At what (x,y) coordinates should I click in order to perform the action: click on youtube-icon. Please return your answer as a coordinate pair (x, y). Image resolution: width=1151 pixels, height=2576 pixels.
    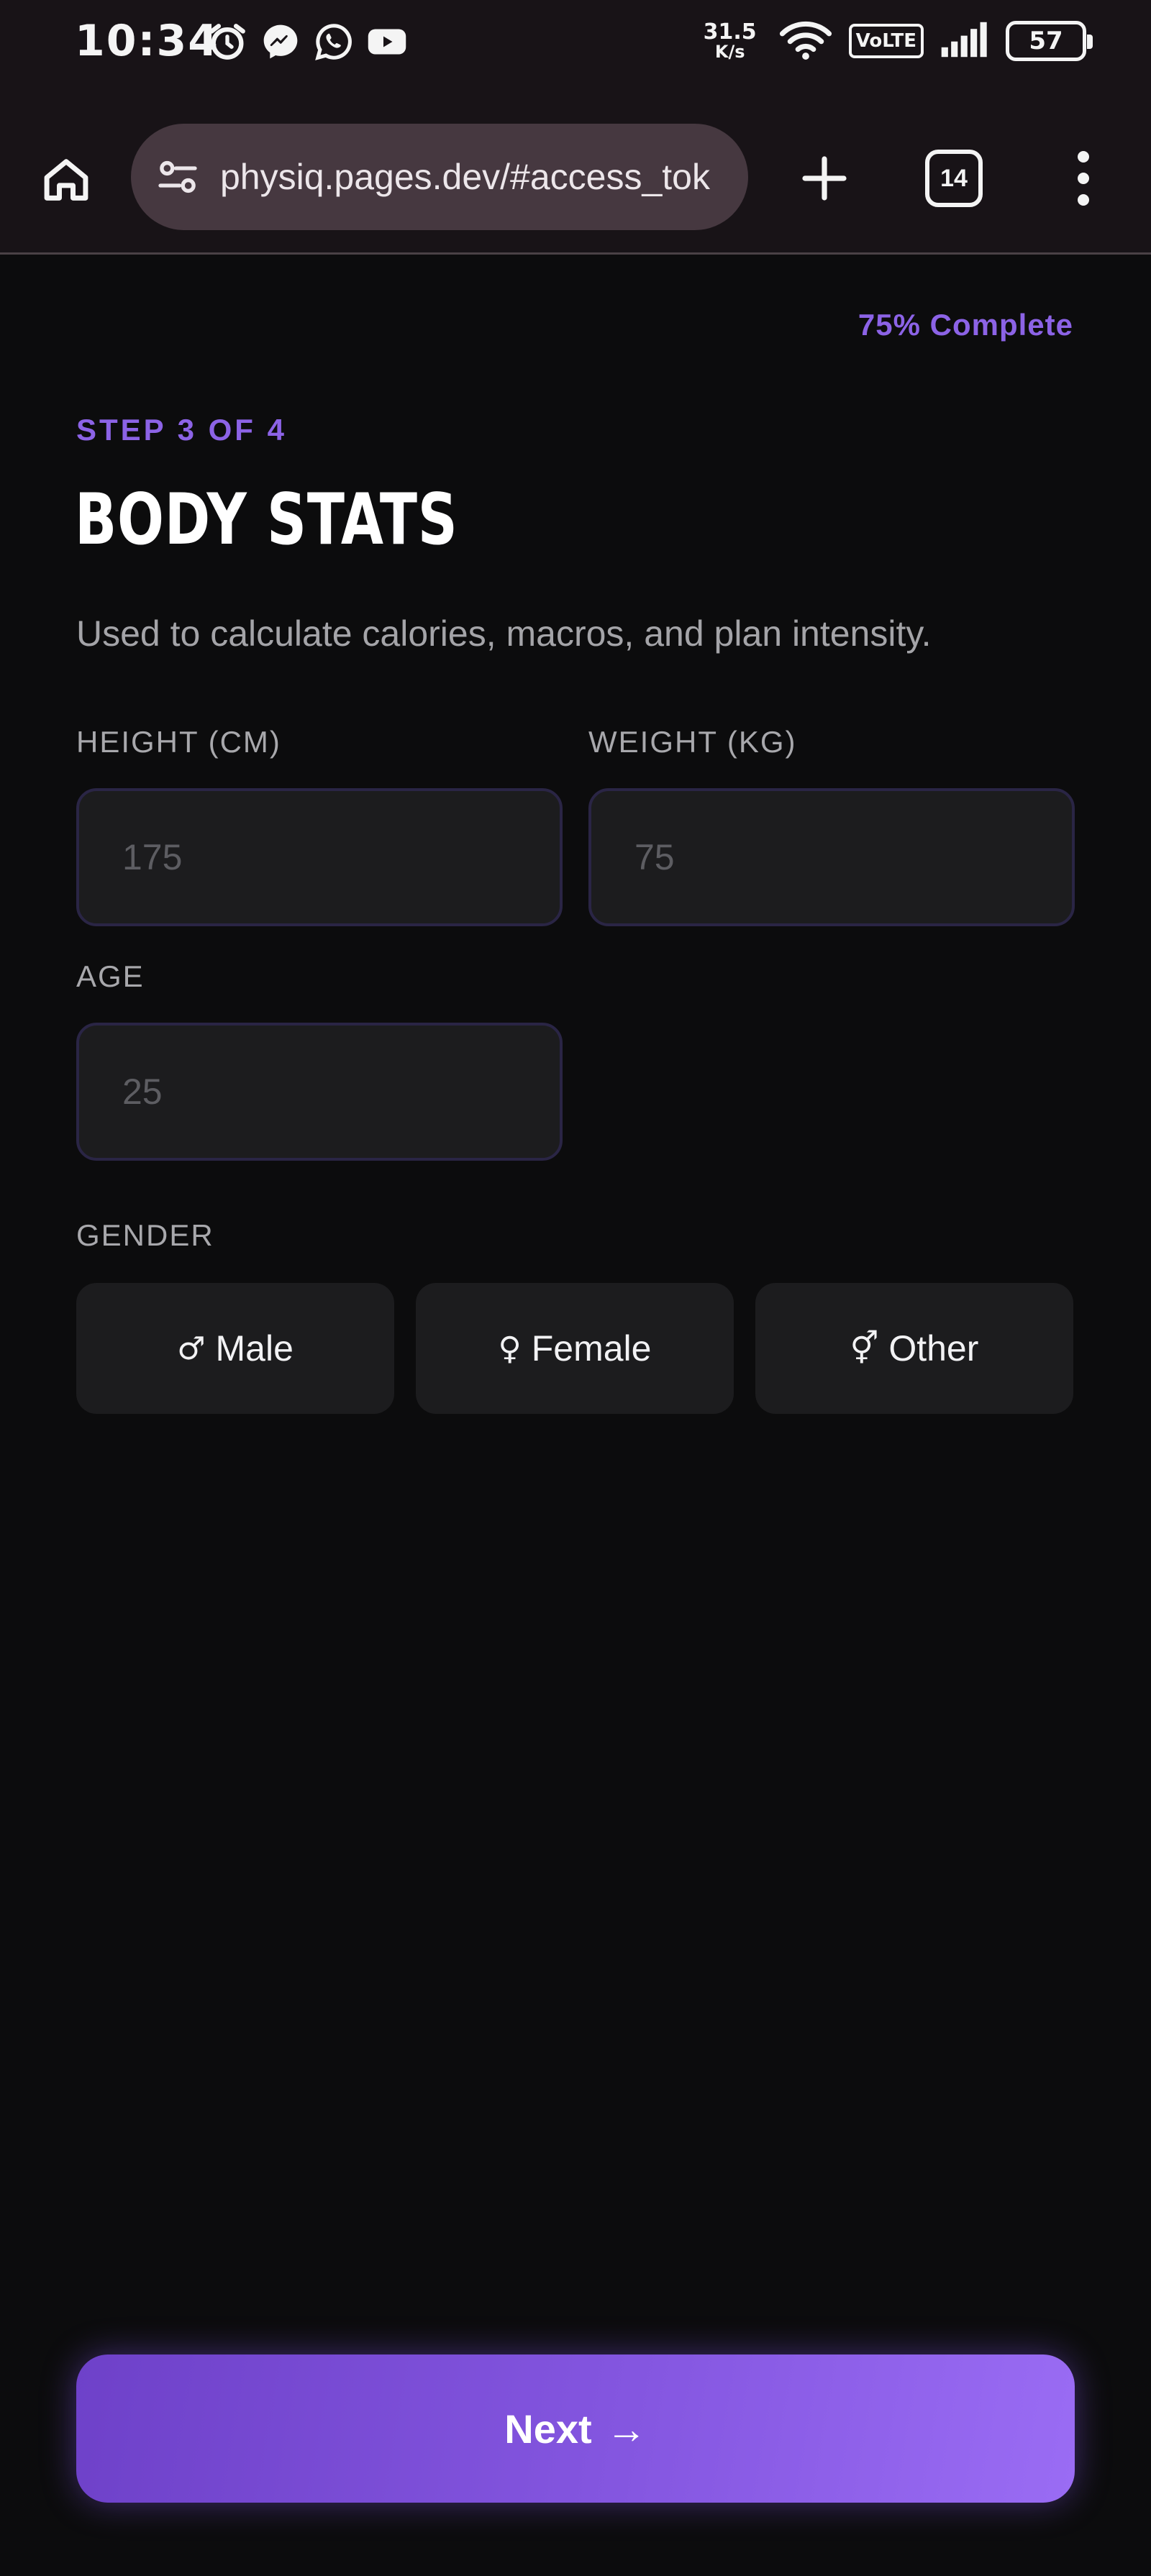
    Looking at the image, I should click on (387, 41).